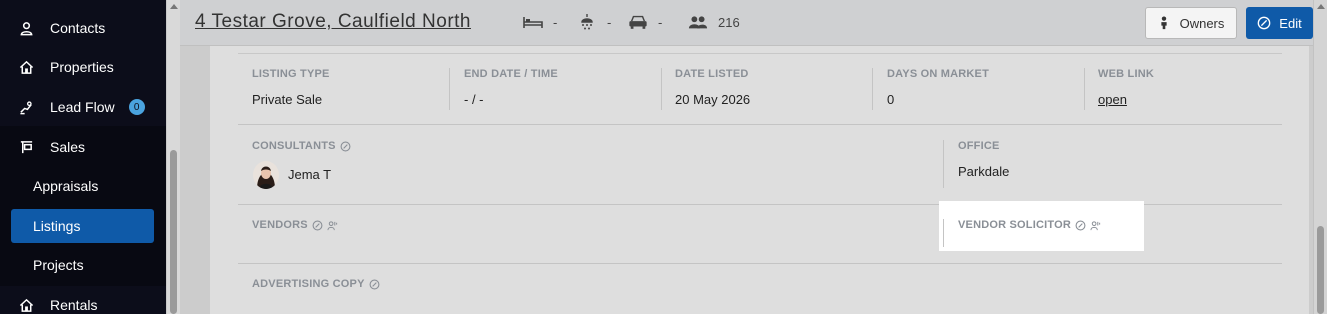 The height and width of the screenshot is (314, 1327). Describe the element at coordinates (1015, 225) in the screenshot. I see `vendor-solicitor-label-text: VENDOR SOLICITOR` at that location.